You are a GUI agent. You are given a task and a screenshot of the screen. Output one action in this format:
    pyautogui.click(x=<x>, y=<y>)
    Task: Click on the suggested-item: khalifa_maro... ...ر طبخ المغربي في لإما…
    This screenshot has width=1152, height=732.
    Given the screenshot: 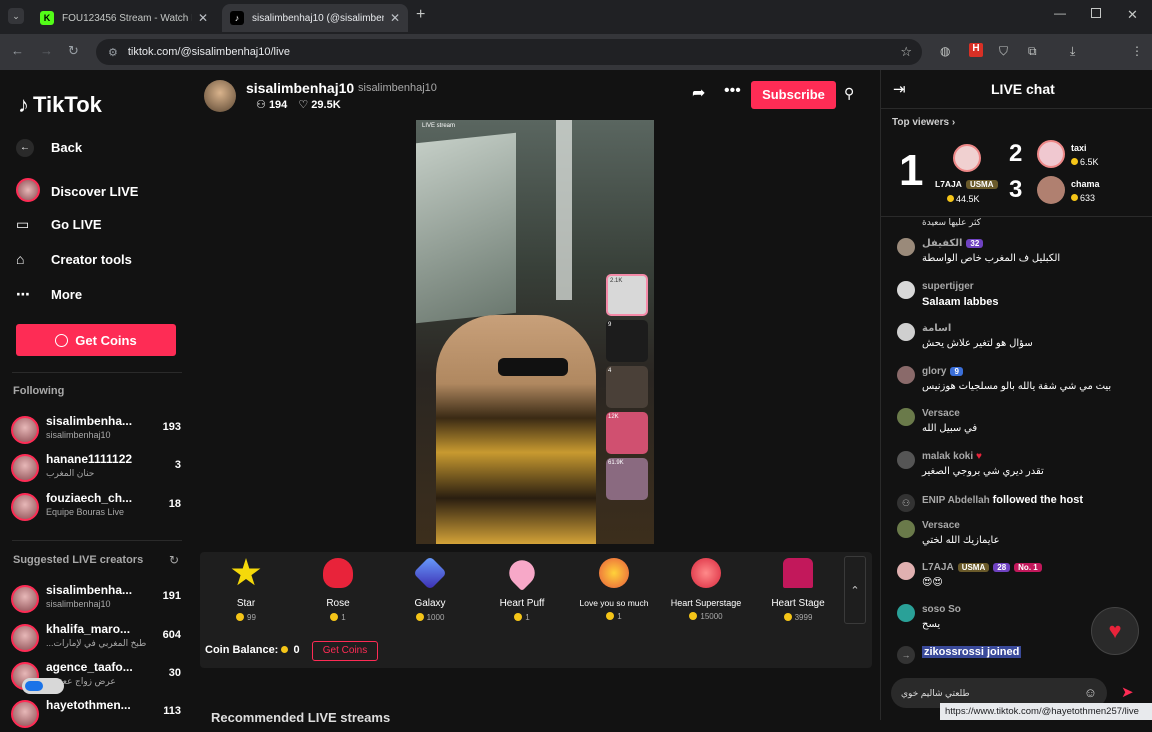 What is the action you would take?
    pyautogui.click(x=96, y=639)
    